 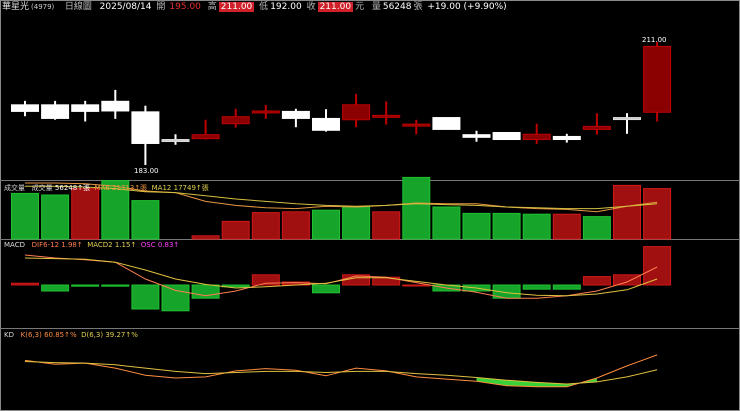 I want to click on d-label: D(6,3), so click(x=92, y=335).